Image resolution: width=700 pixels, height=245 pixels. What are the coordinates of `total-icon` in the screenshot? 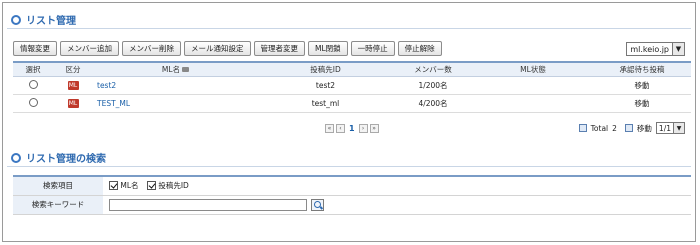 It's located at (582, 128).